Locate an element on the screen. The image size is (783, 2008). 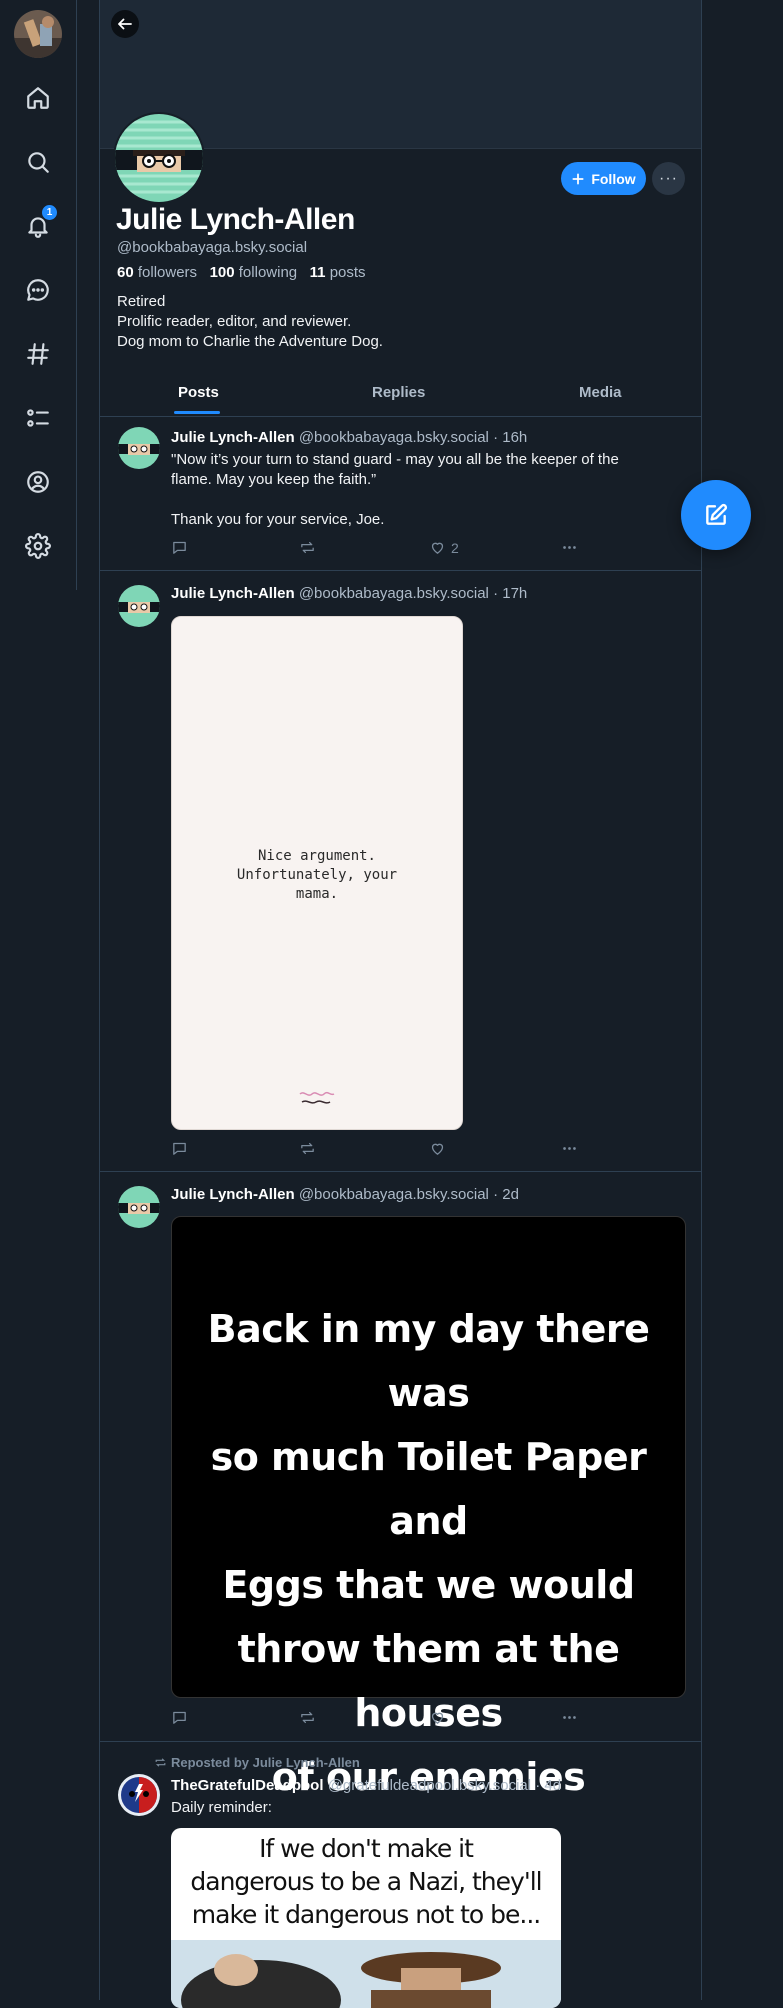
post-image-illustration is located at coordinates (366, 1974).